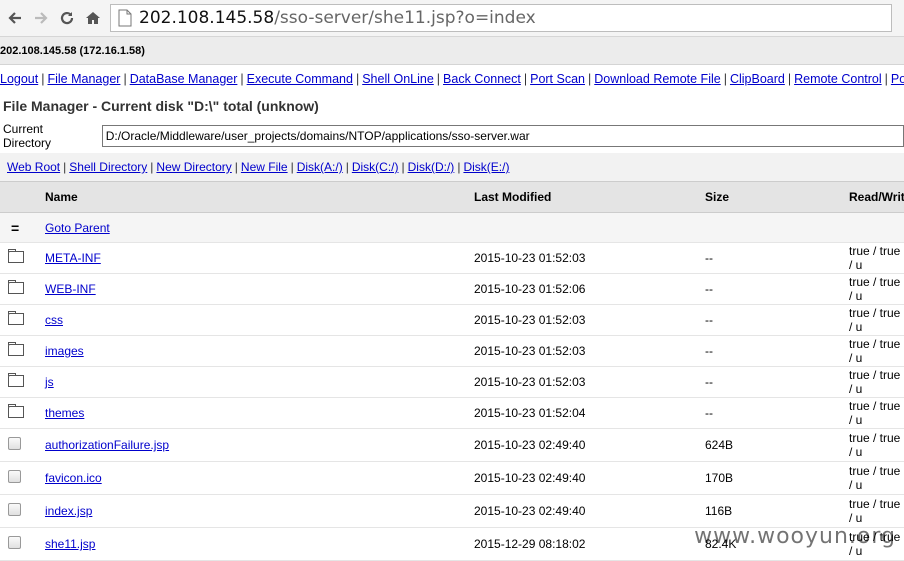  I want to click on url-path: /sso-server/she11.jsp?o=index, so click(405, 18).